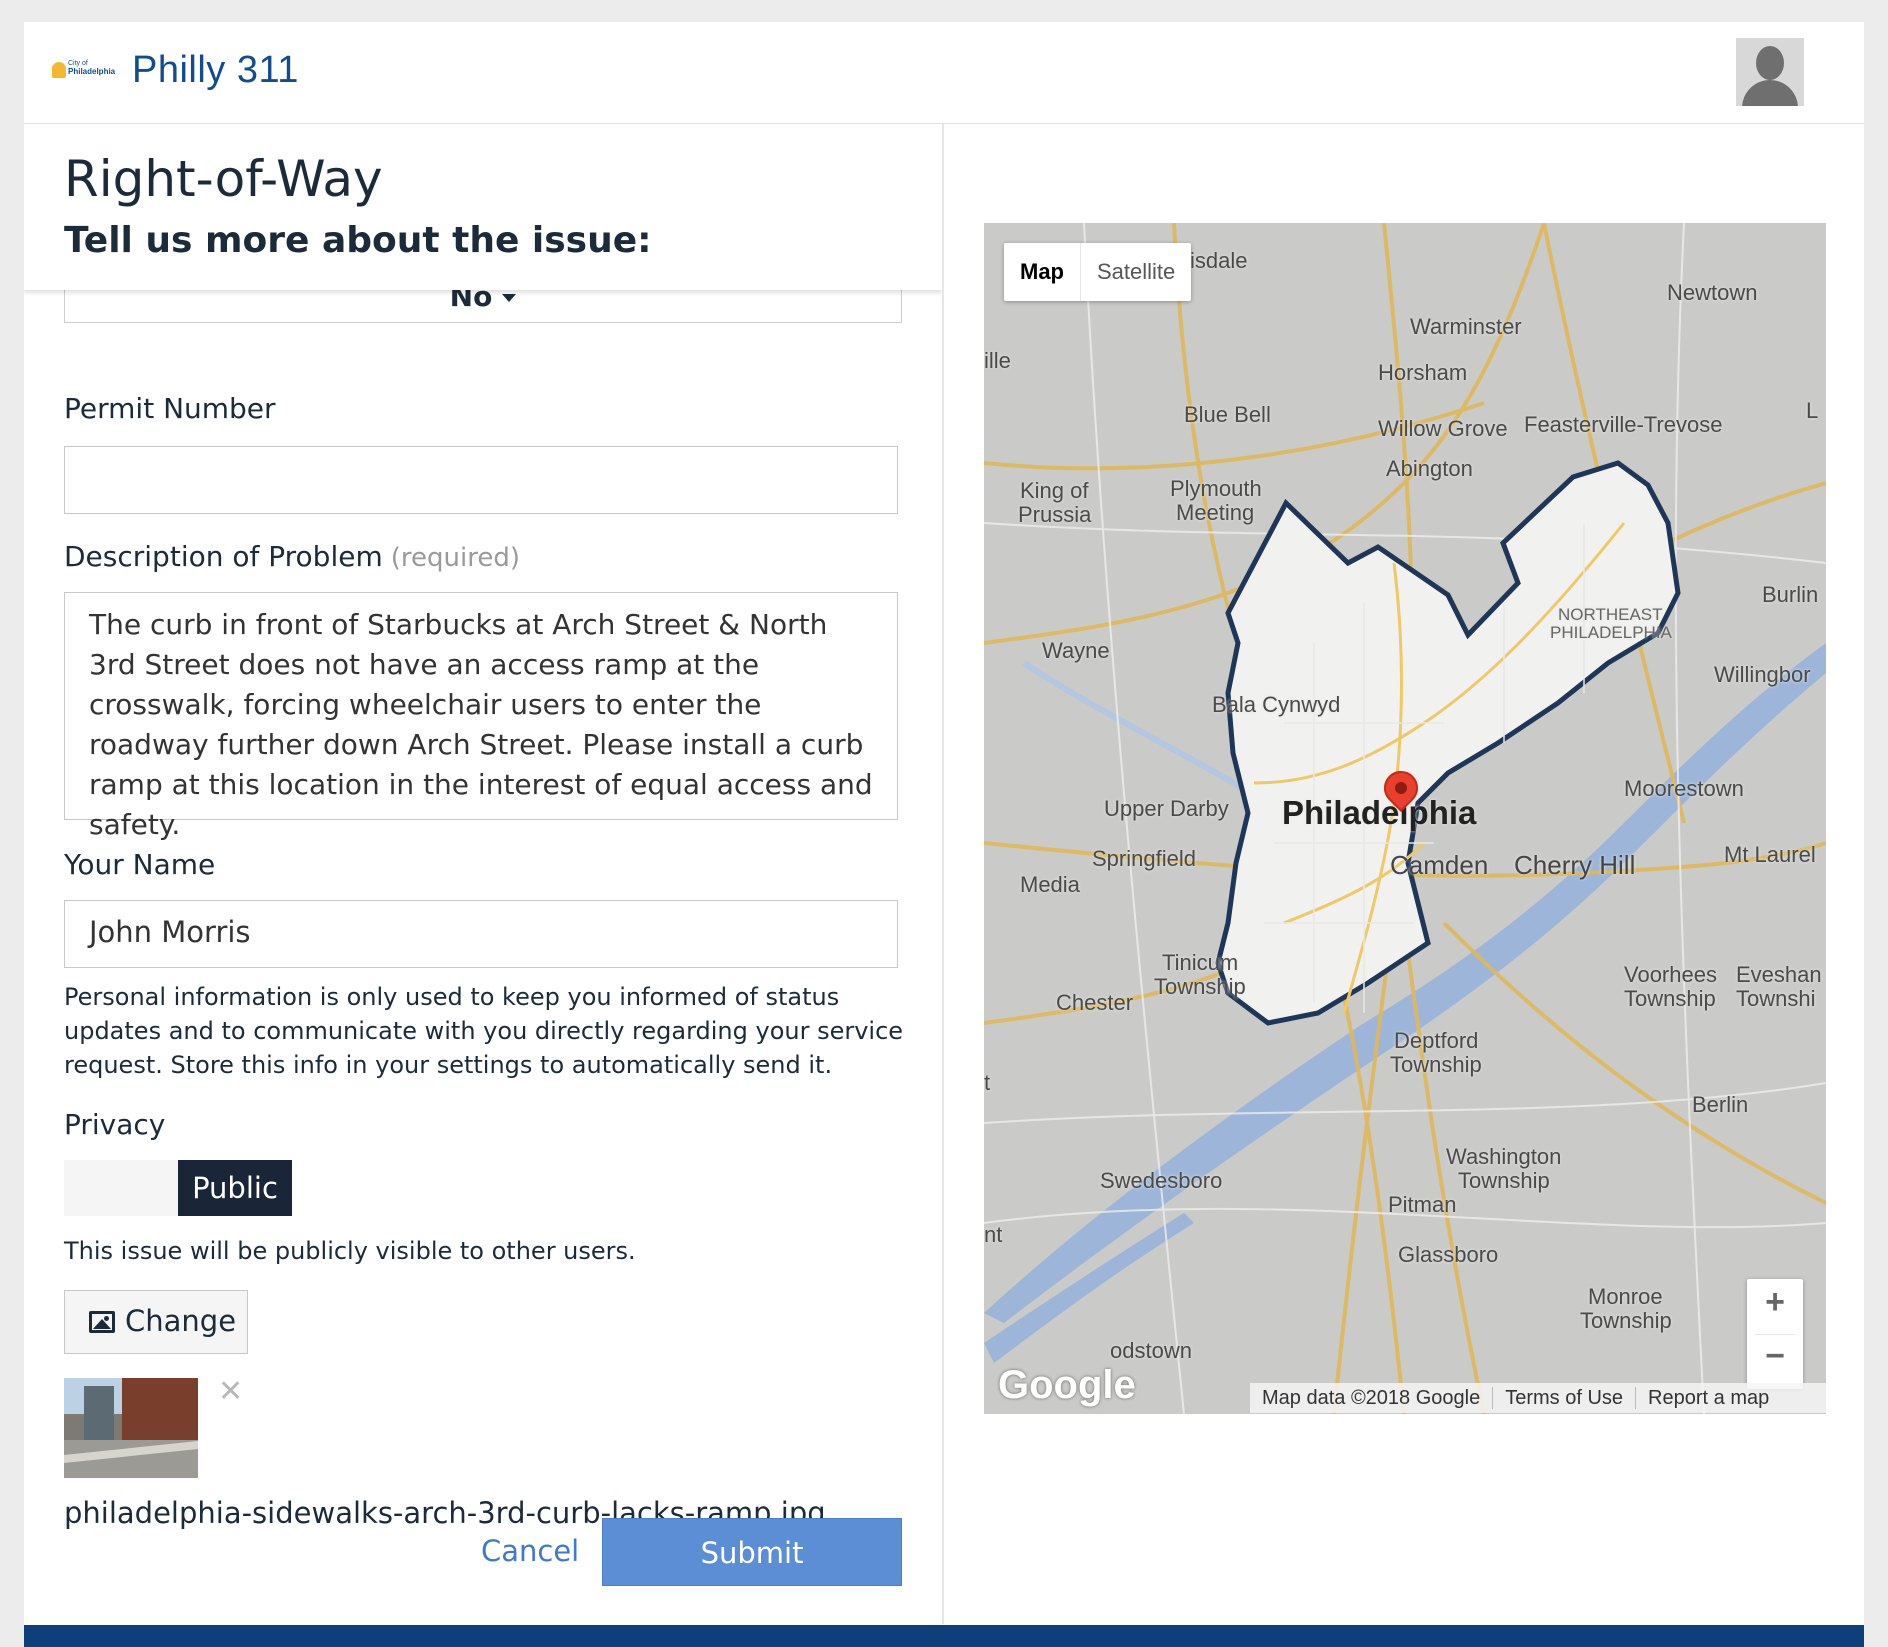  What do you see at coordinates (943, 874) in the screenshot?
I see `pane-divider` at bounding box center [943, 874].